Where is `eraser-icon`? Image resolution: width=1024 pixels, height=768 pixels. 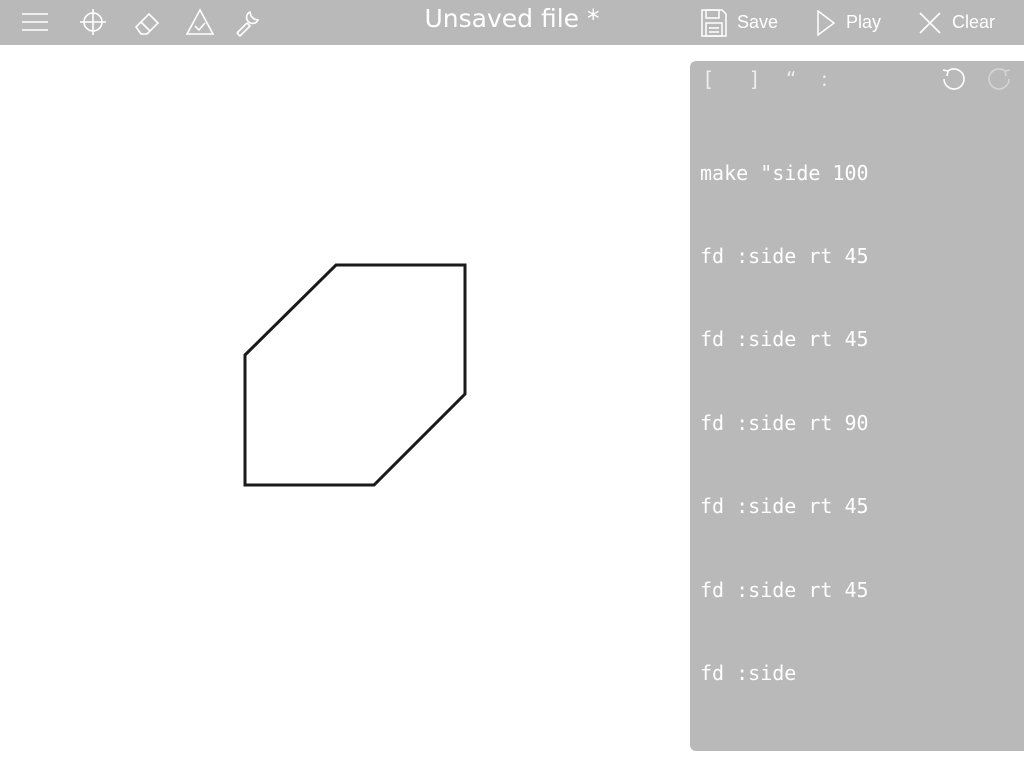 eraser-icon is located at coordinates (148, 22).